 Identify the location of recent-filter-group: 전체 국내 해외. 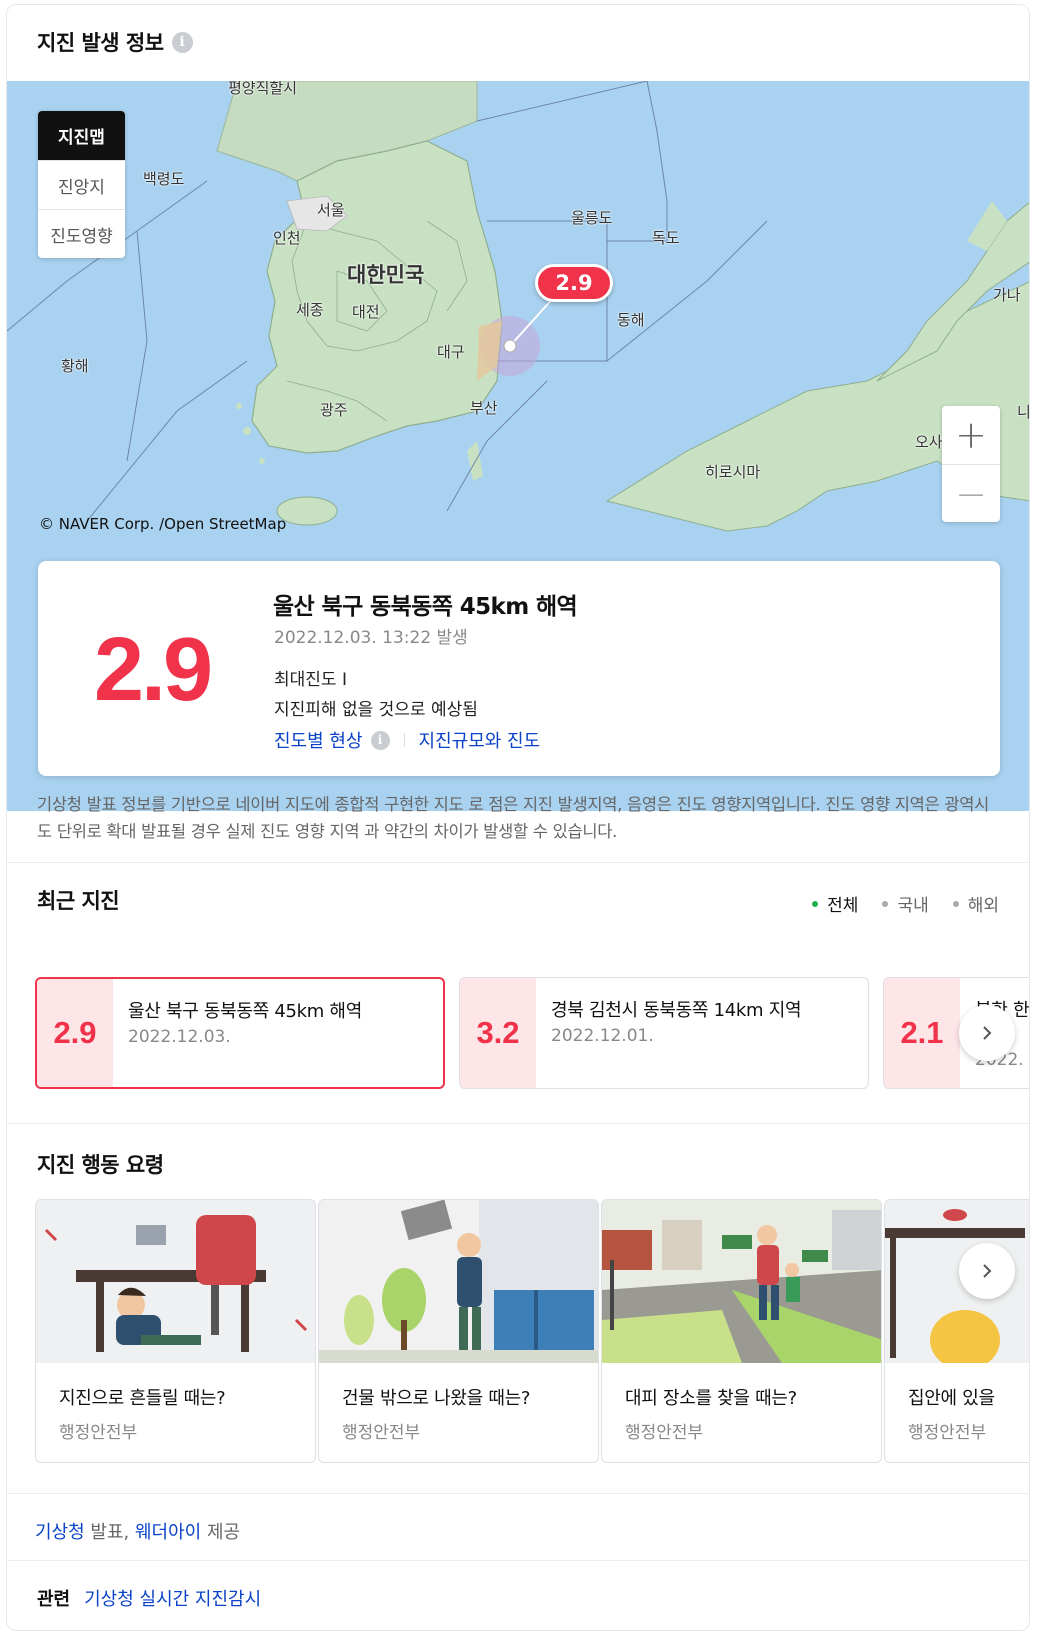
(905, 903).